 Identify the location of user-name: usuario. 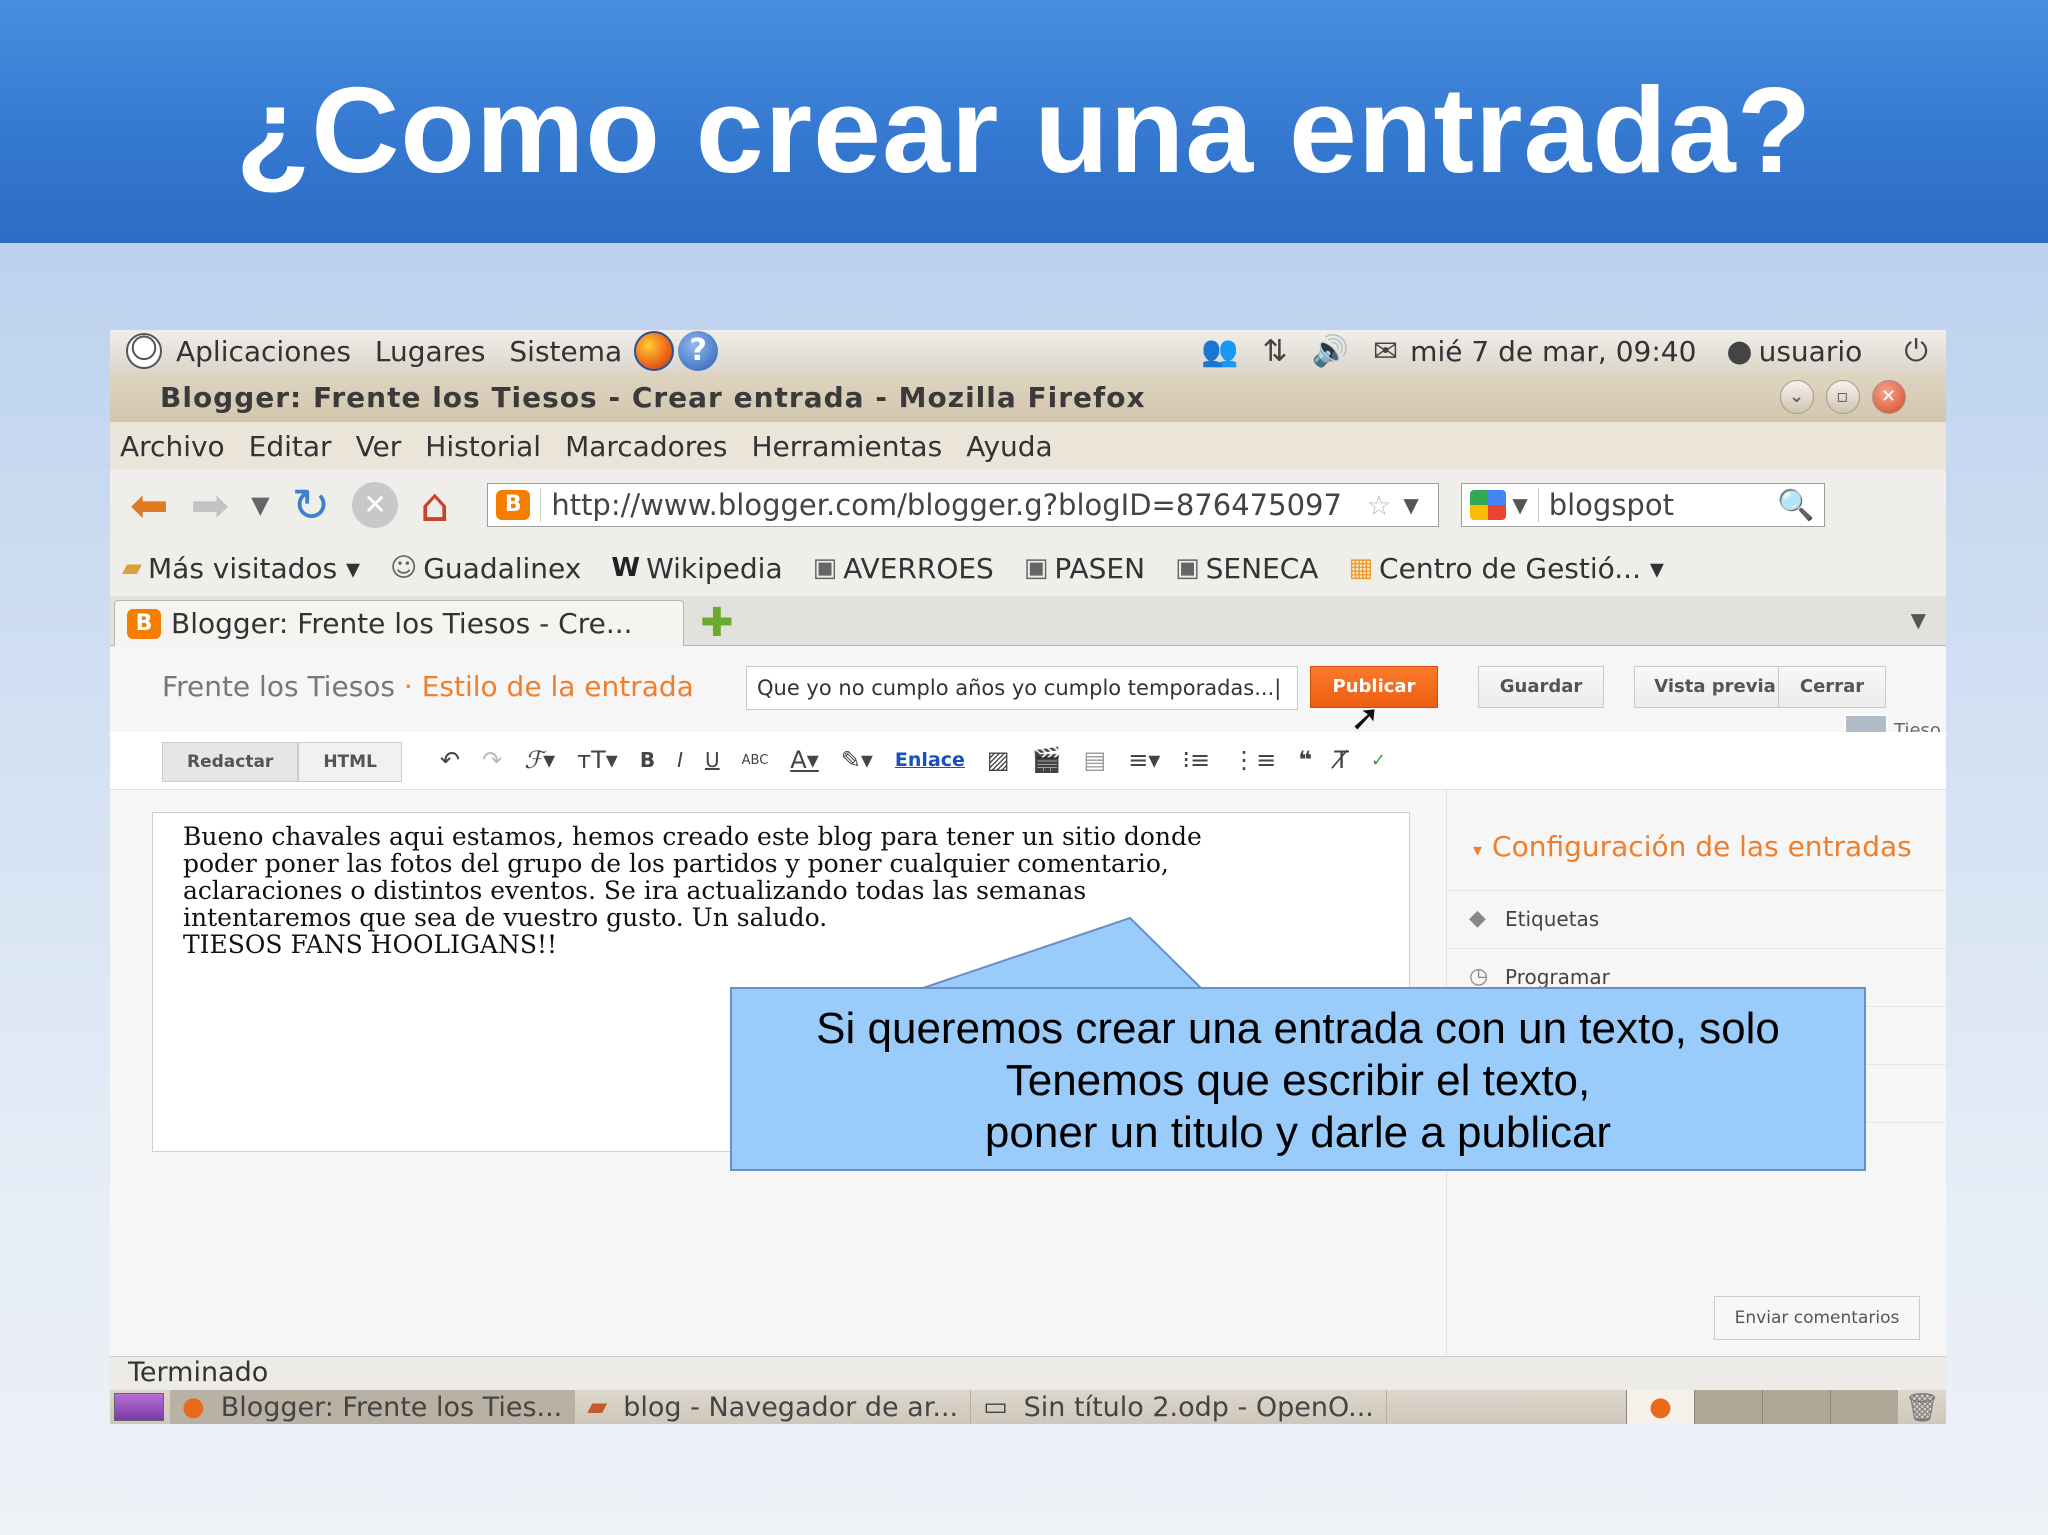
(1811, 351).